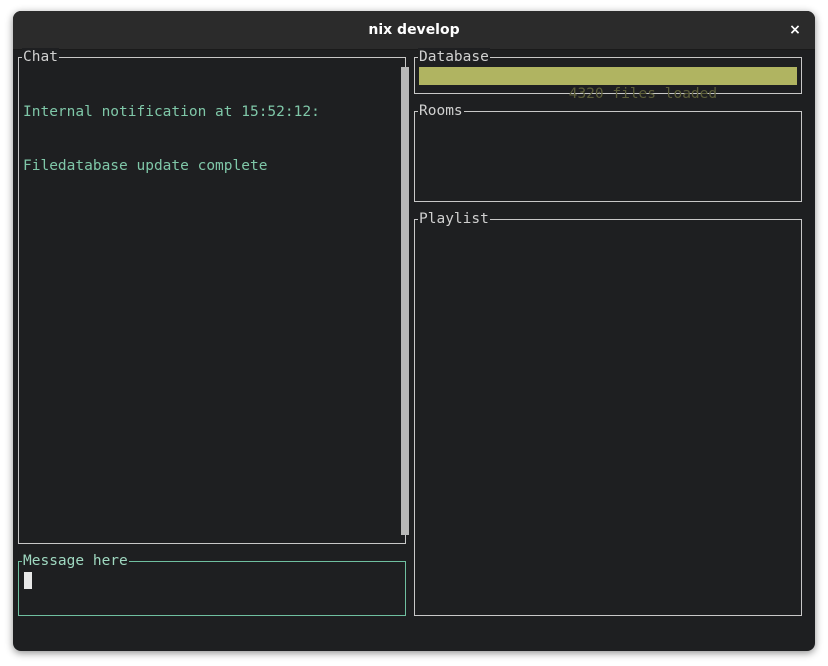 This screenshot has height=666, width=828. I want to click on title-bar: nix develop ×, so click(414, 30).